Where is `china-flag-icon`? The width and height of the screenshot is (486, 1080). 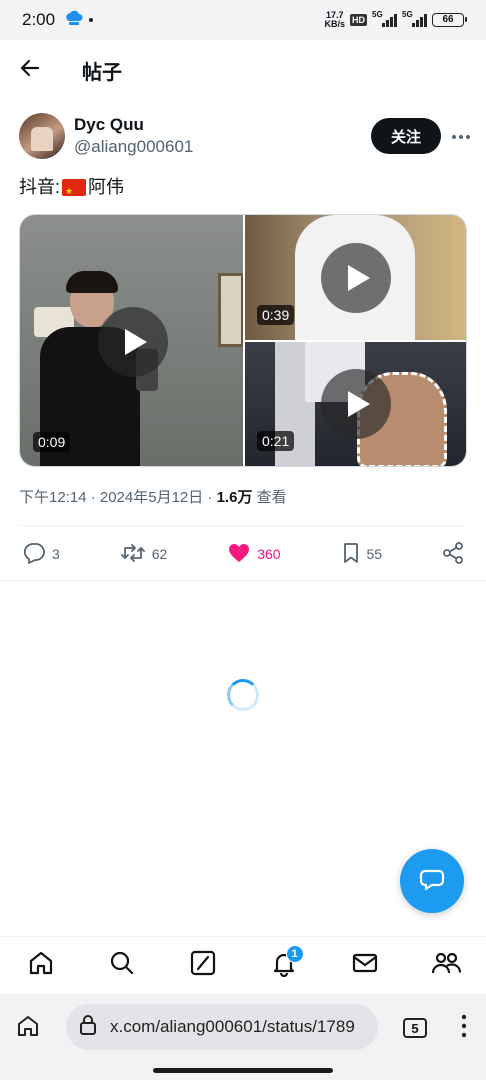
china-flag-icon is located at coordinates (74, 191).